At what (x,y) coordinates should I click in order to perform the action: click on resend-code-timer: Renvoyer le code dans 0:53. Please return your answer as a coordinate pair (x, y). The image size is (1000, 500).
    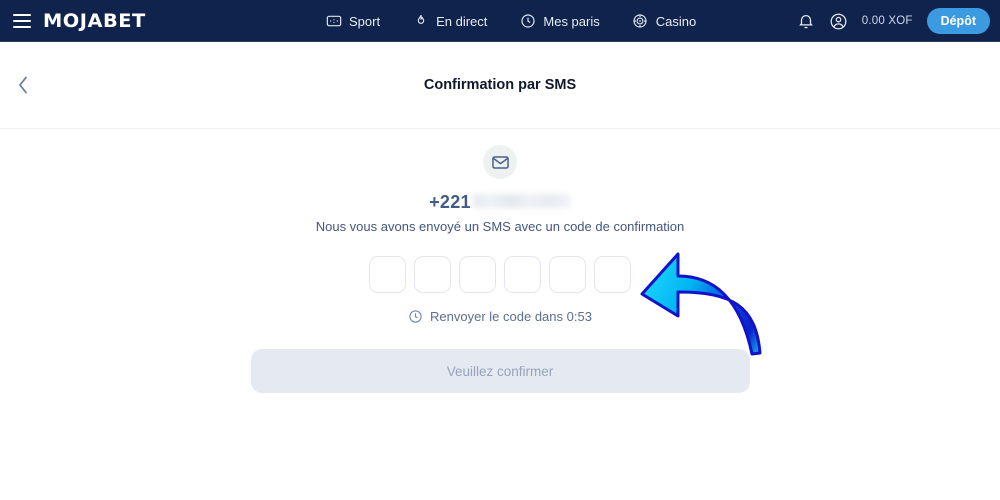
    Looking at the image, I should click on (500, 316).